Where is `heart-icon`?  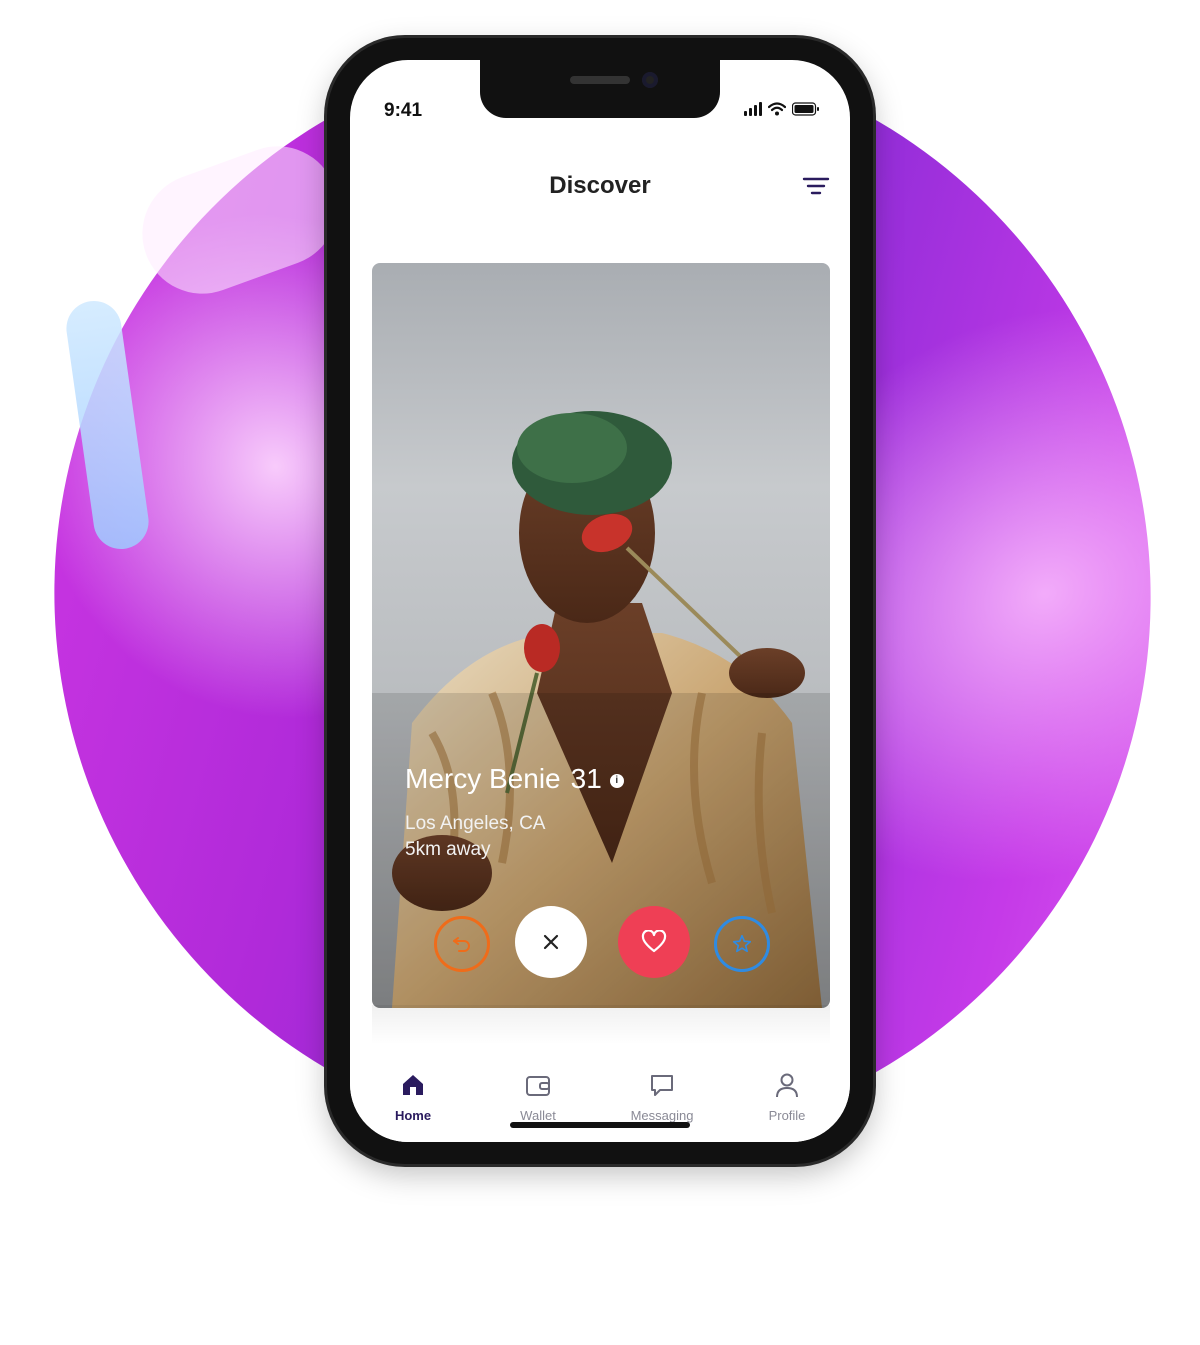
heart-icon is located at coordinates (654, 941).